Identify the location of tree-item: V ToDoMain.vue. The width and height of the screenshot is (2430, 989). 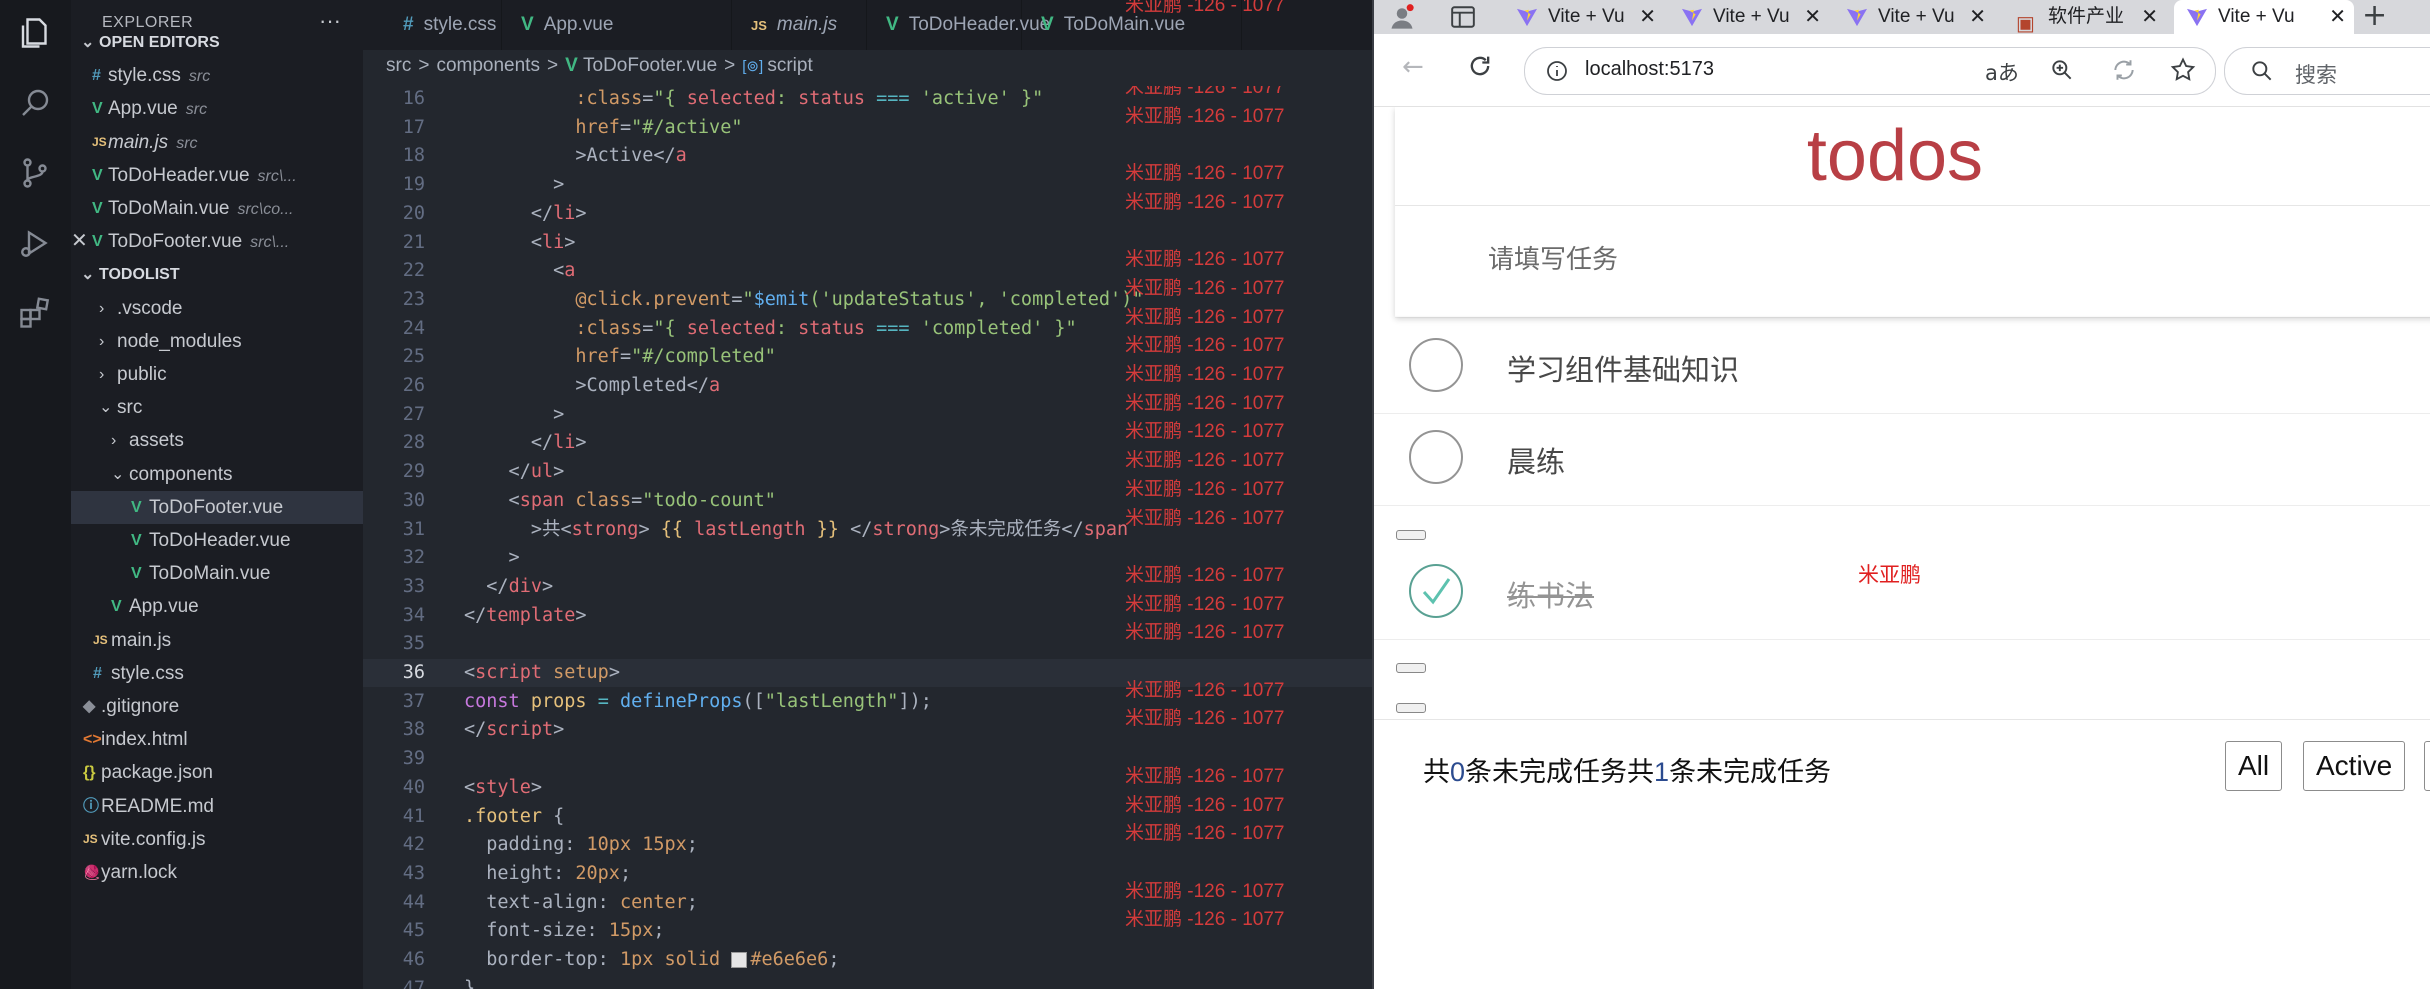
(217, 573).